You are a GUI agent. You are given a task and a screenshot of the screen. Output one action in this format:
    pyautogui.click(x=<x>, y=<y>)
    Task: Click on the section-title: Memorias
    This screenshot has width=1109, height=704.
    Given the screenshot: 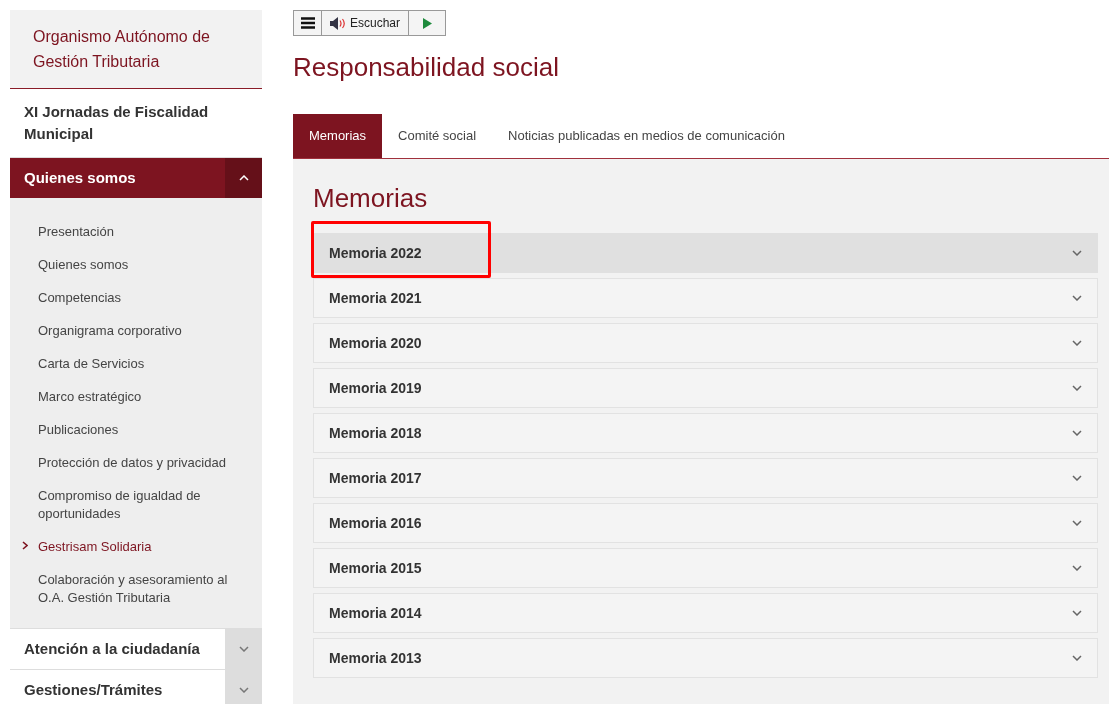 What is the action you would take?
    pyautogui.click(x=370, y=198)
    